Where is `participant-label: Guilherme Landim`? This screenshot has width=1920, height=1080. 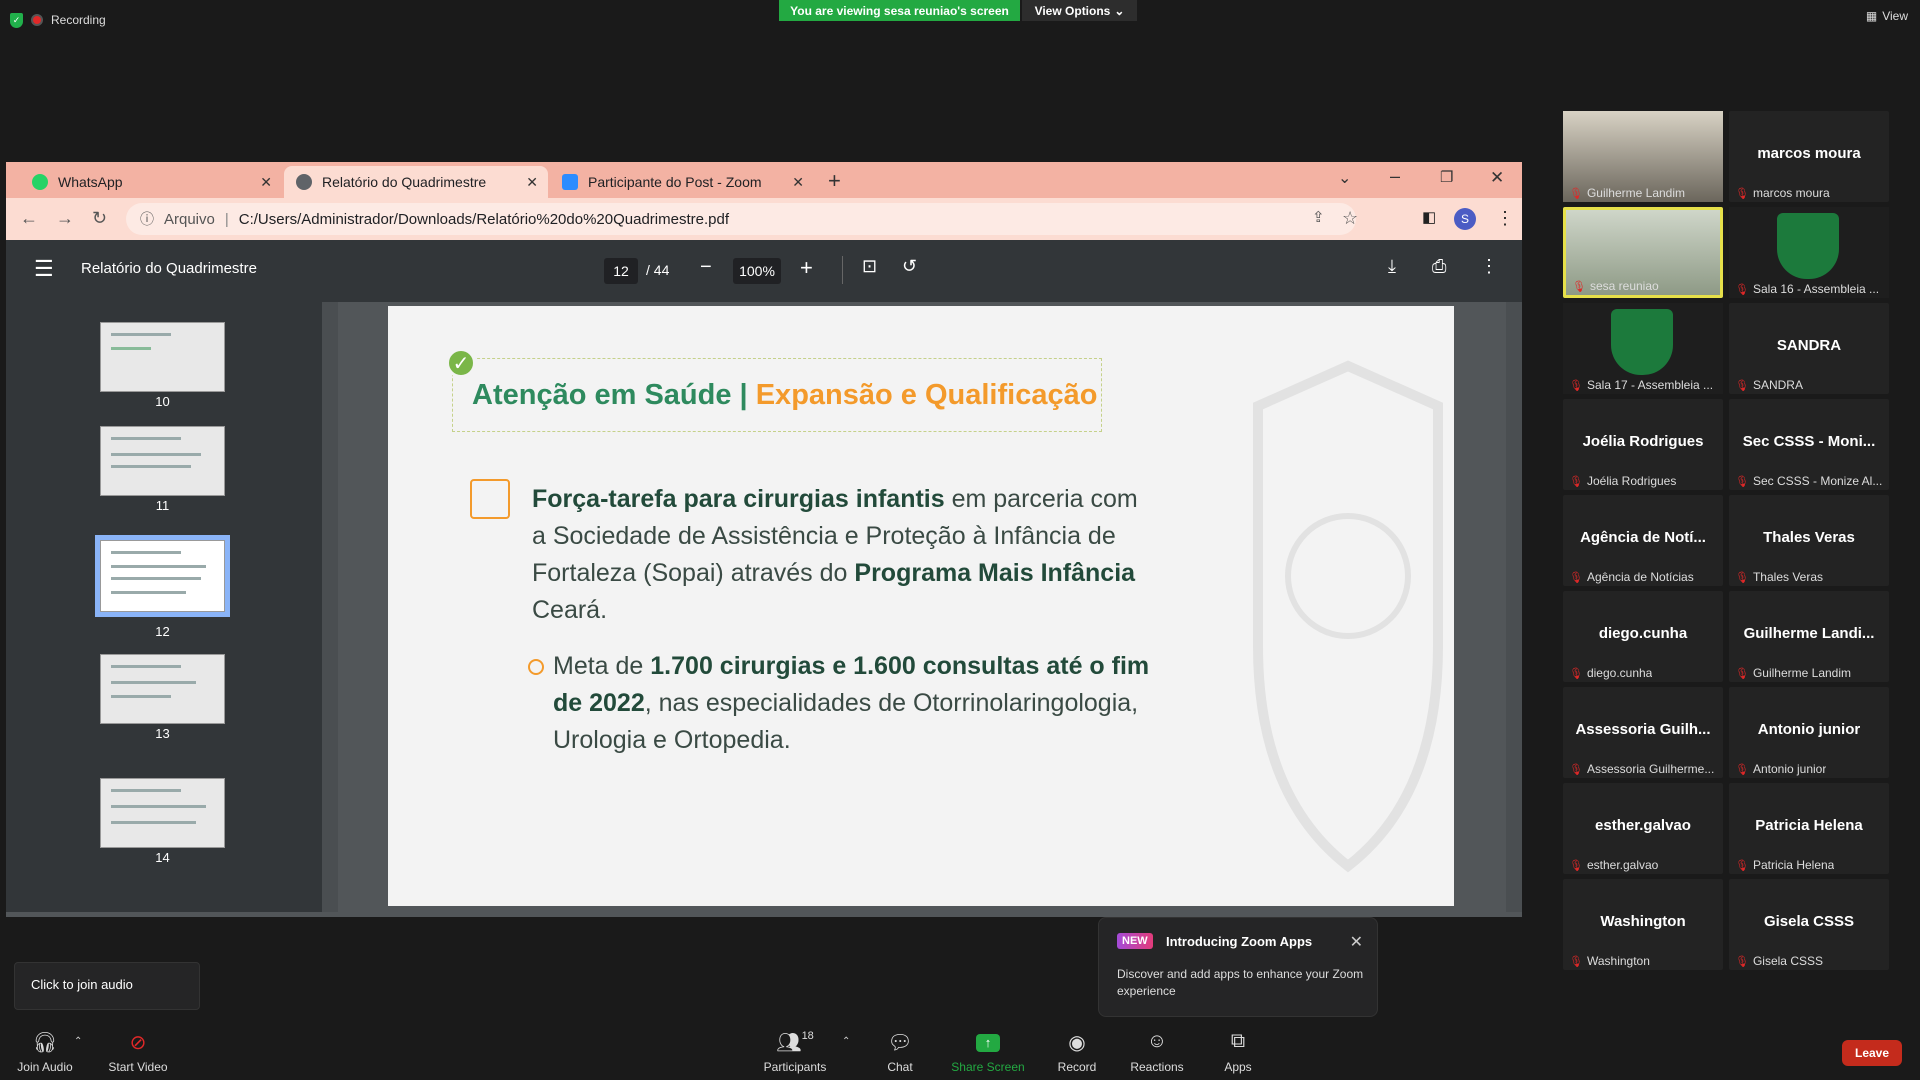
participant-label: Guilherme Landim is located at coordinates (1802, 673).